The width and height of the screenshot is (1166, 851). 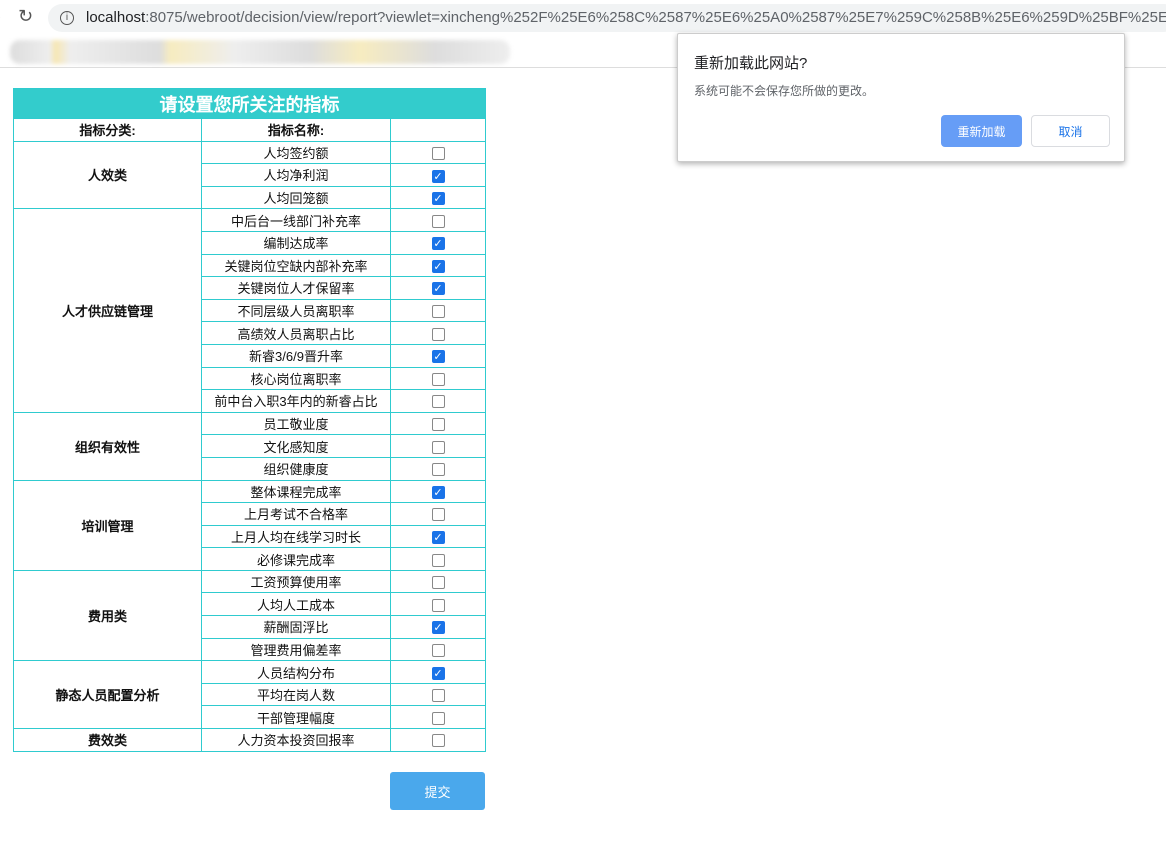 I want to click on indicator-name: 人均签约额, so click(x=296, y=152).